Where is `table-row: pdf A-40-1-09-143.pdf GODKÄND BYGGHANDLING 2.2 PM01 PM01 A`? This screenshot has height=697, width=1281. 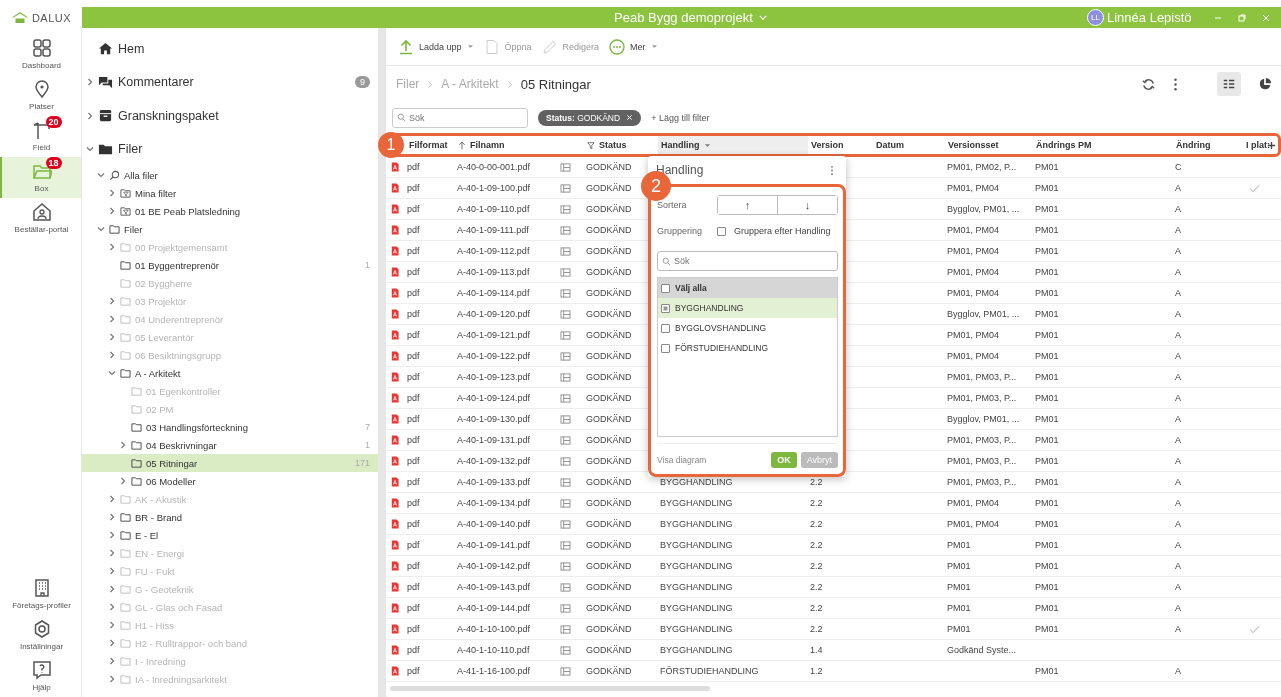
table-row: pdf A-40-1-09-143.pdf GODKÄND BYGGHANDLING 2.2 PM01 PM01 A is located at coordinates (833, 587).